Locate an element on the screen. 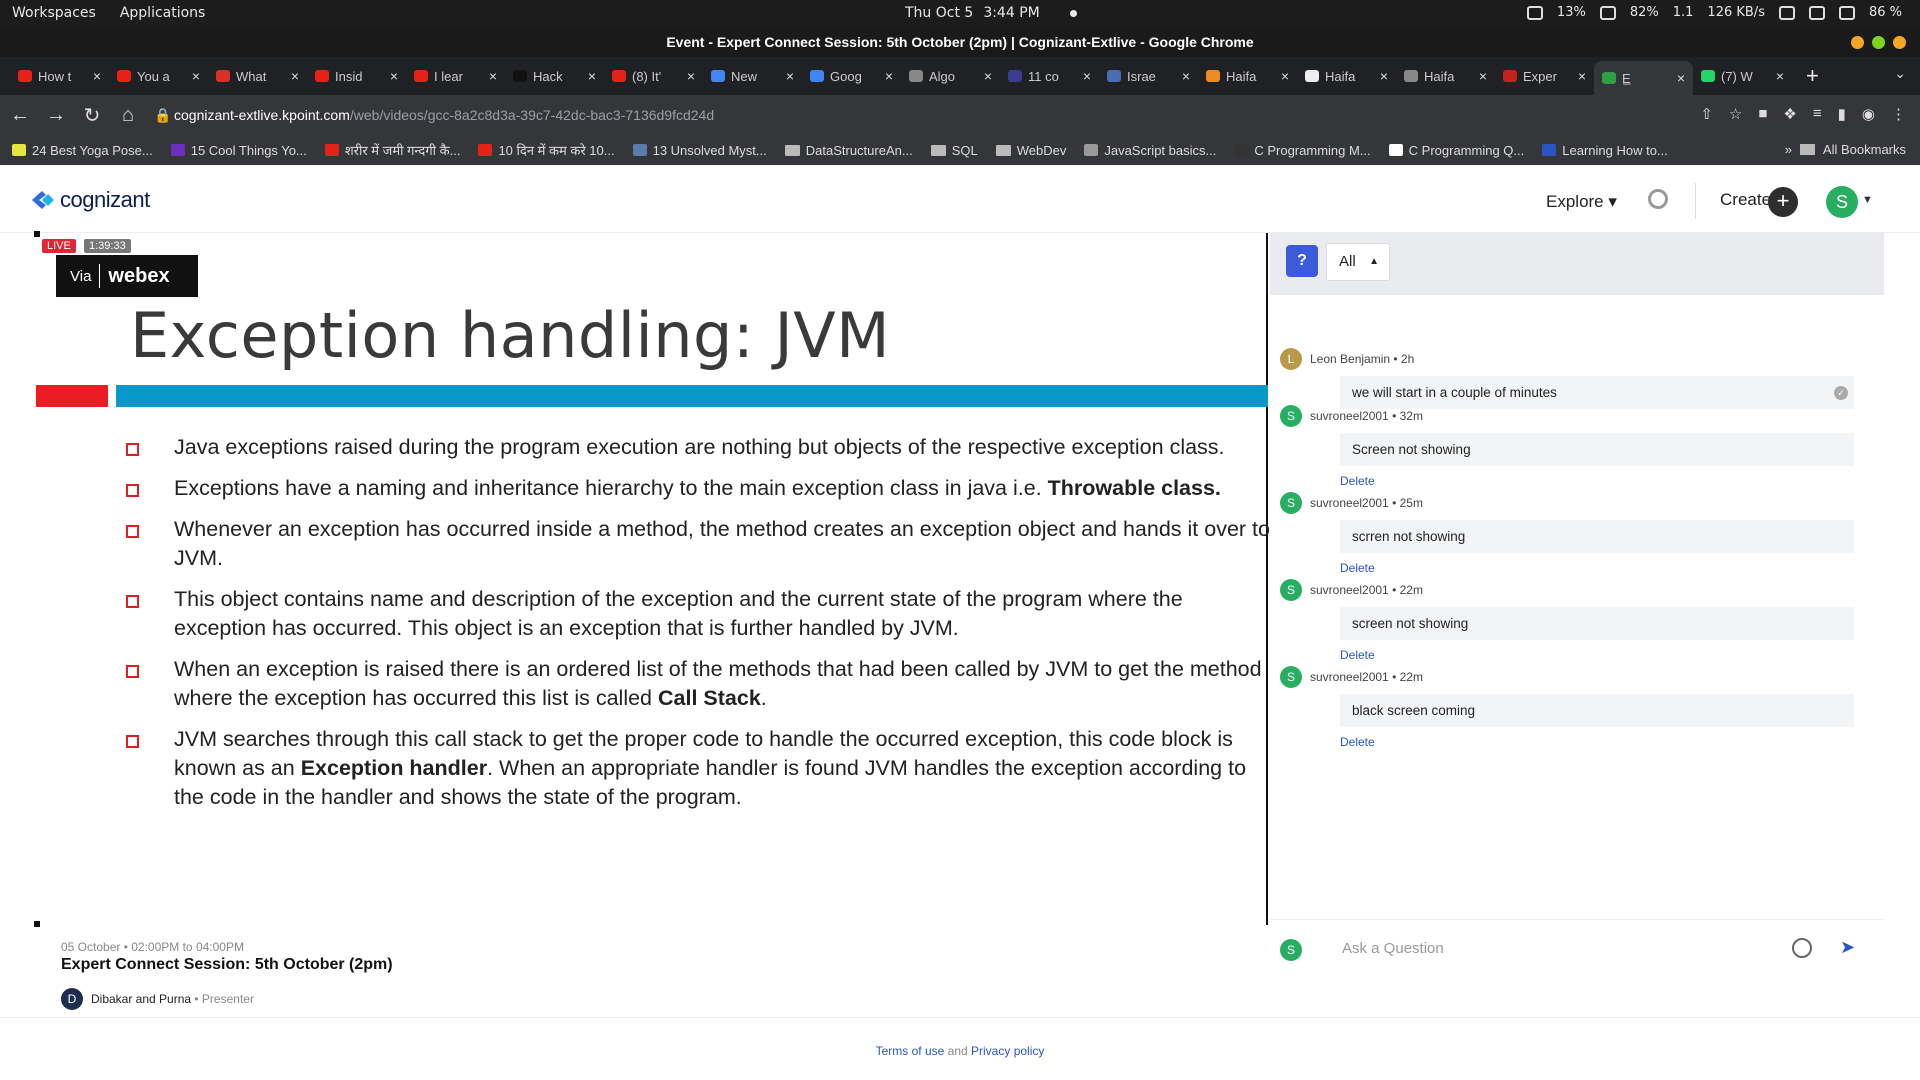  new-tab-button: + is located at coordinates (1812, 76).